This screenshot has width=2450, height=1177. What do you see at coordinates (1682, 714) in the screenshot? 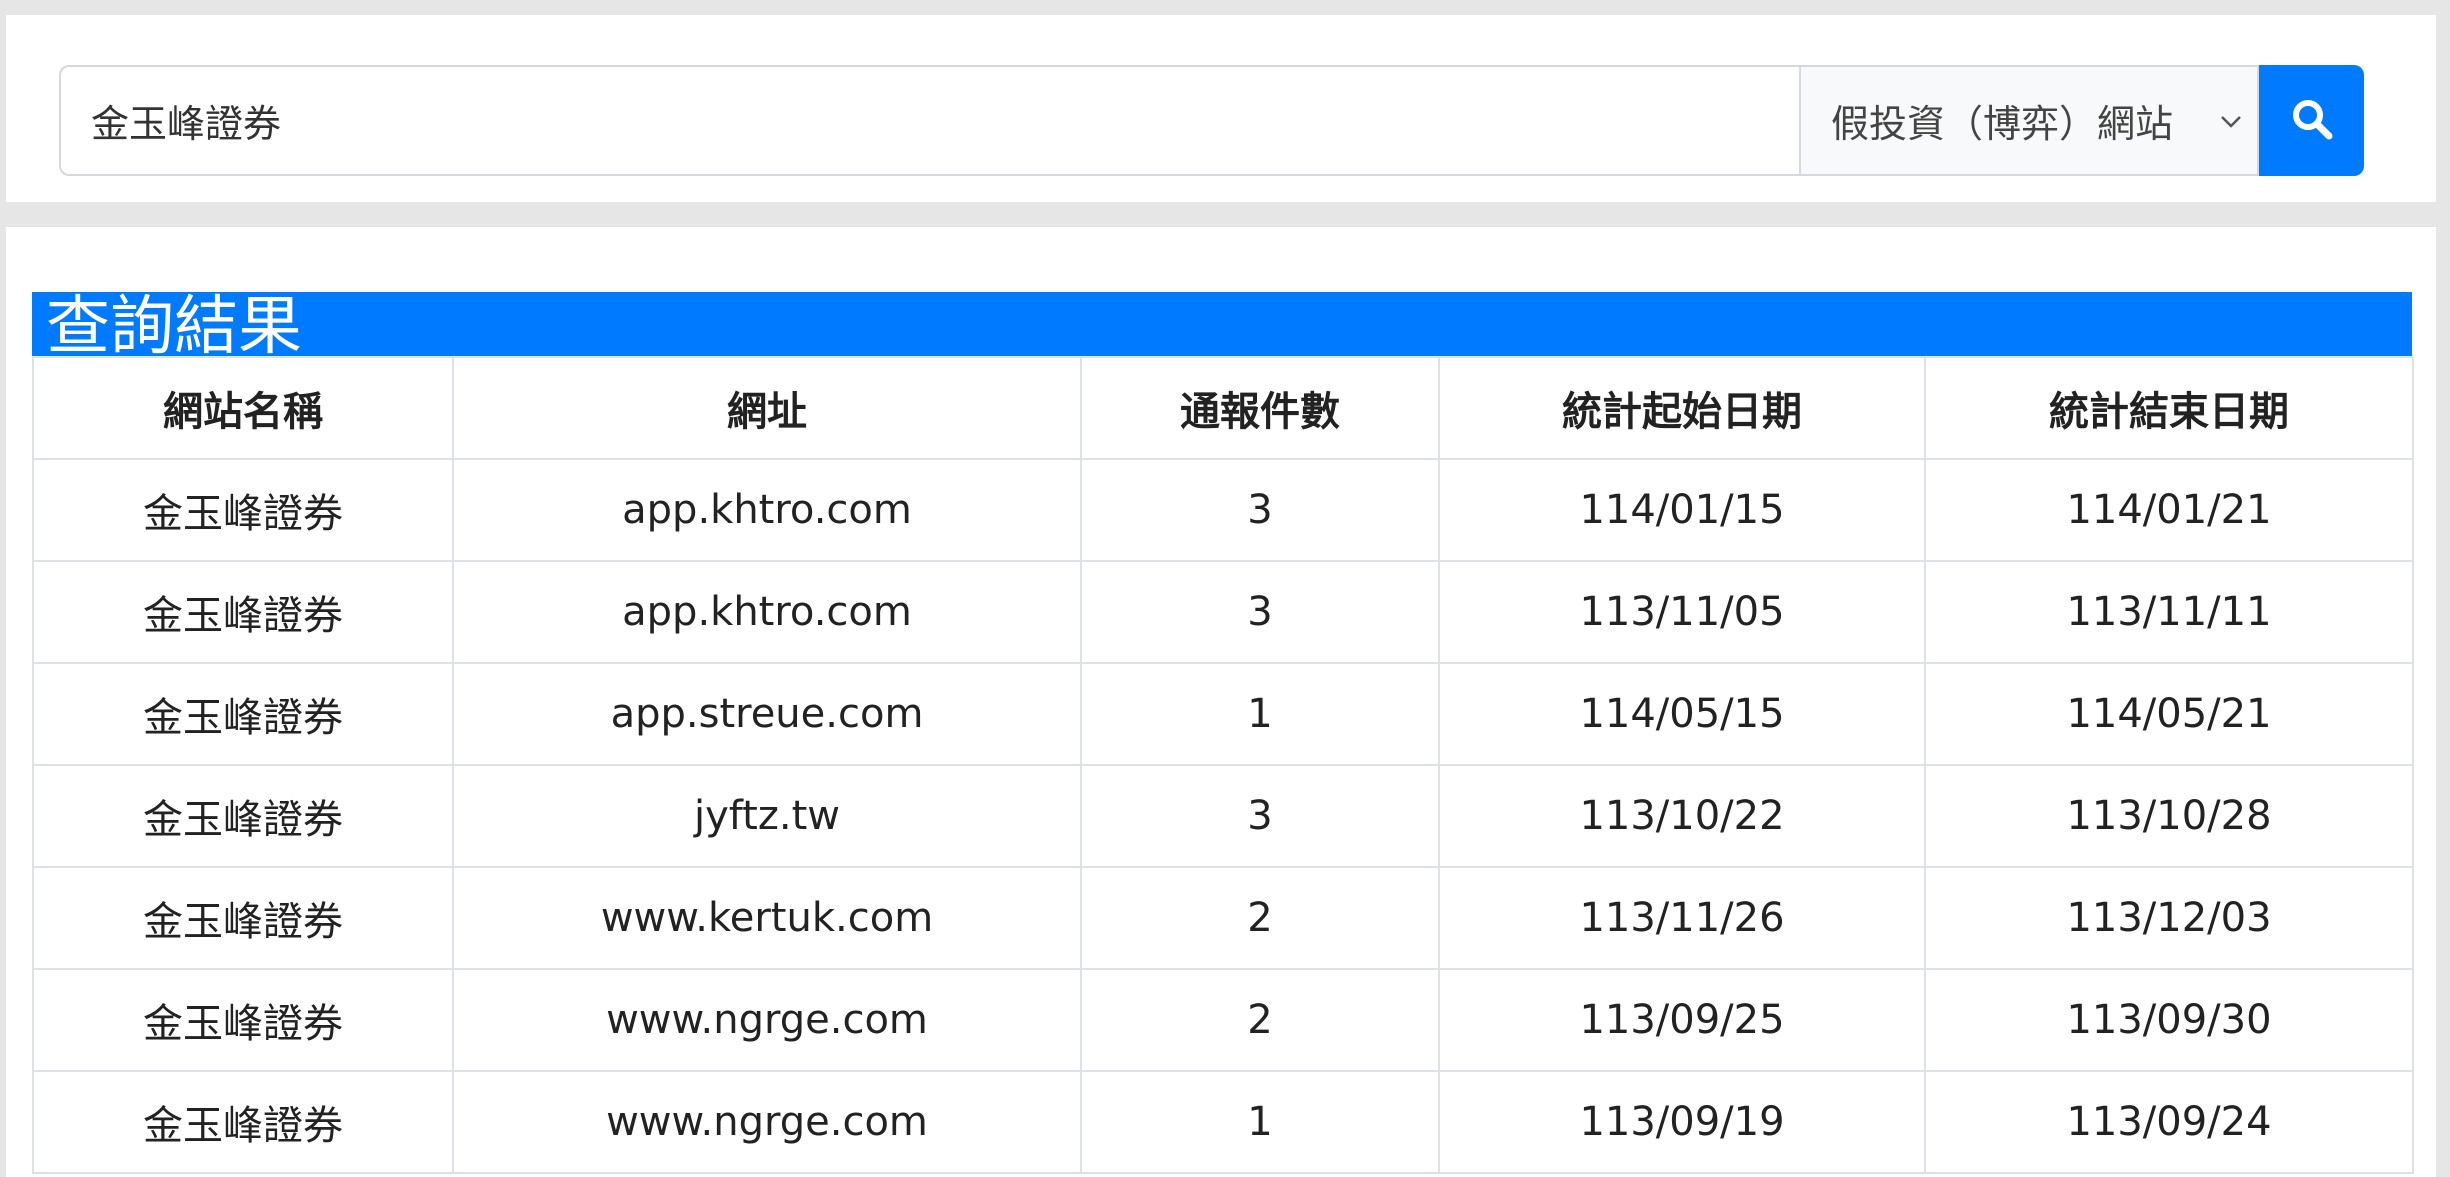
I see `cell-start-date: 114/05/15` at bounding box center [1682, 714].